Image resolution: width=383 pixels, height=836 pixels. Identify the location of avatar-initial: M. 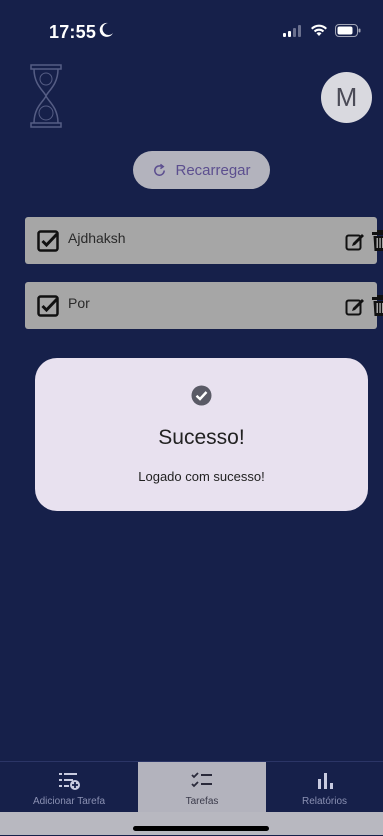
(346, 97).